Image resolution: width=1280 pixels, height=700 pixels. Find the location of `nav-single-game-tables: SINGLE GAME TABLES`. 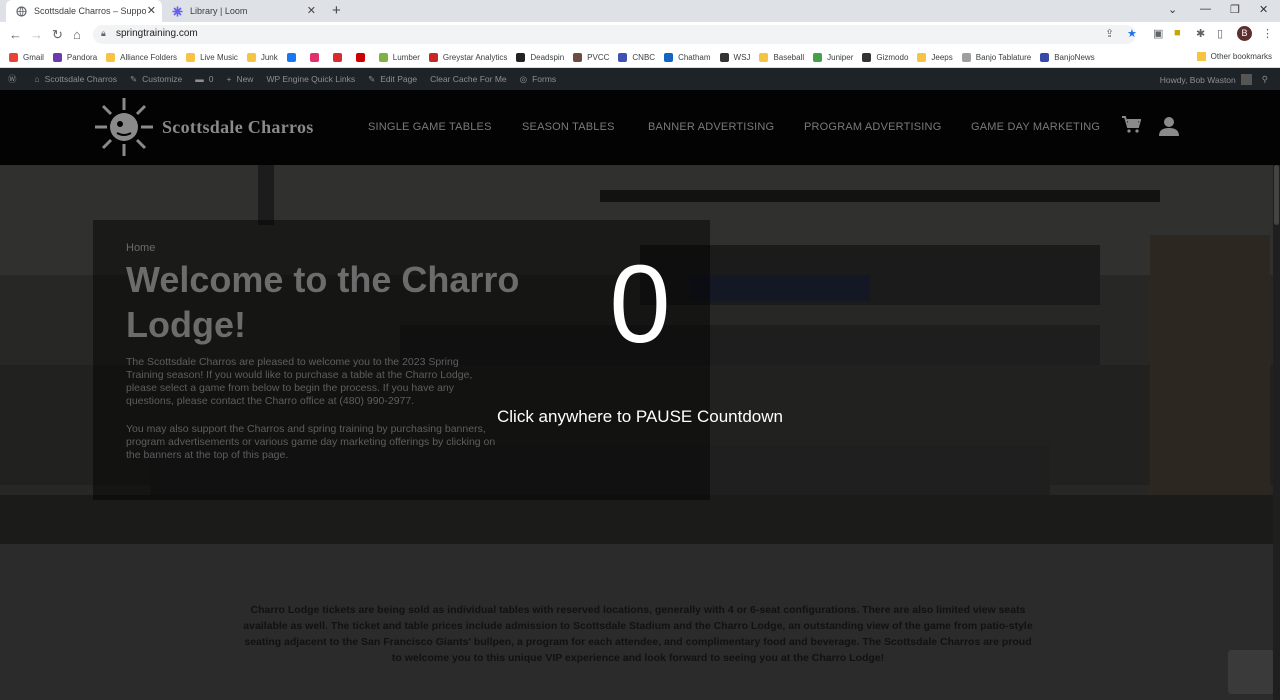

nav-single-game-tables: SINGLE GAME TABLES is located at coordinates (430, 127).